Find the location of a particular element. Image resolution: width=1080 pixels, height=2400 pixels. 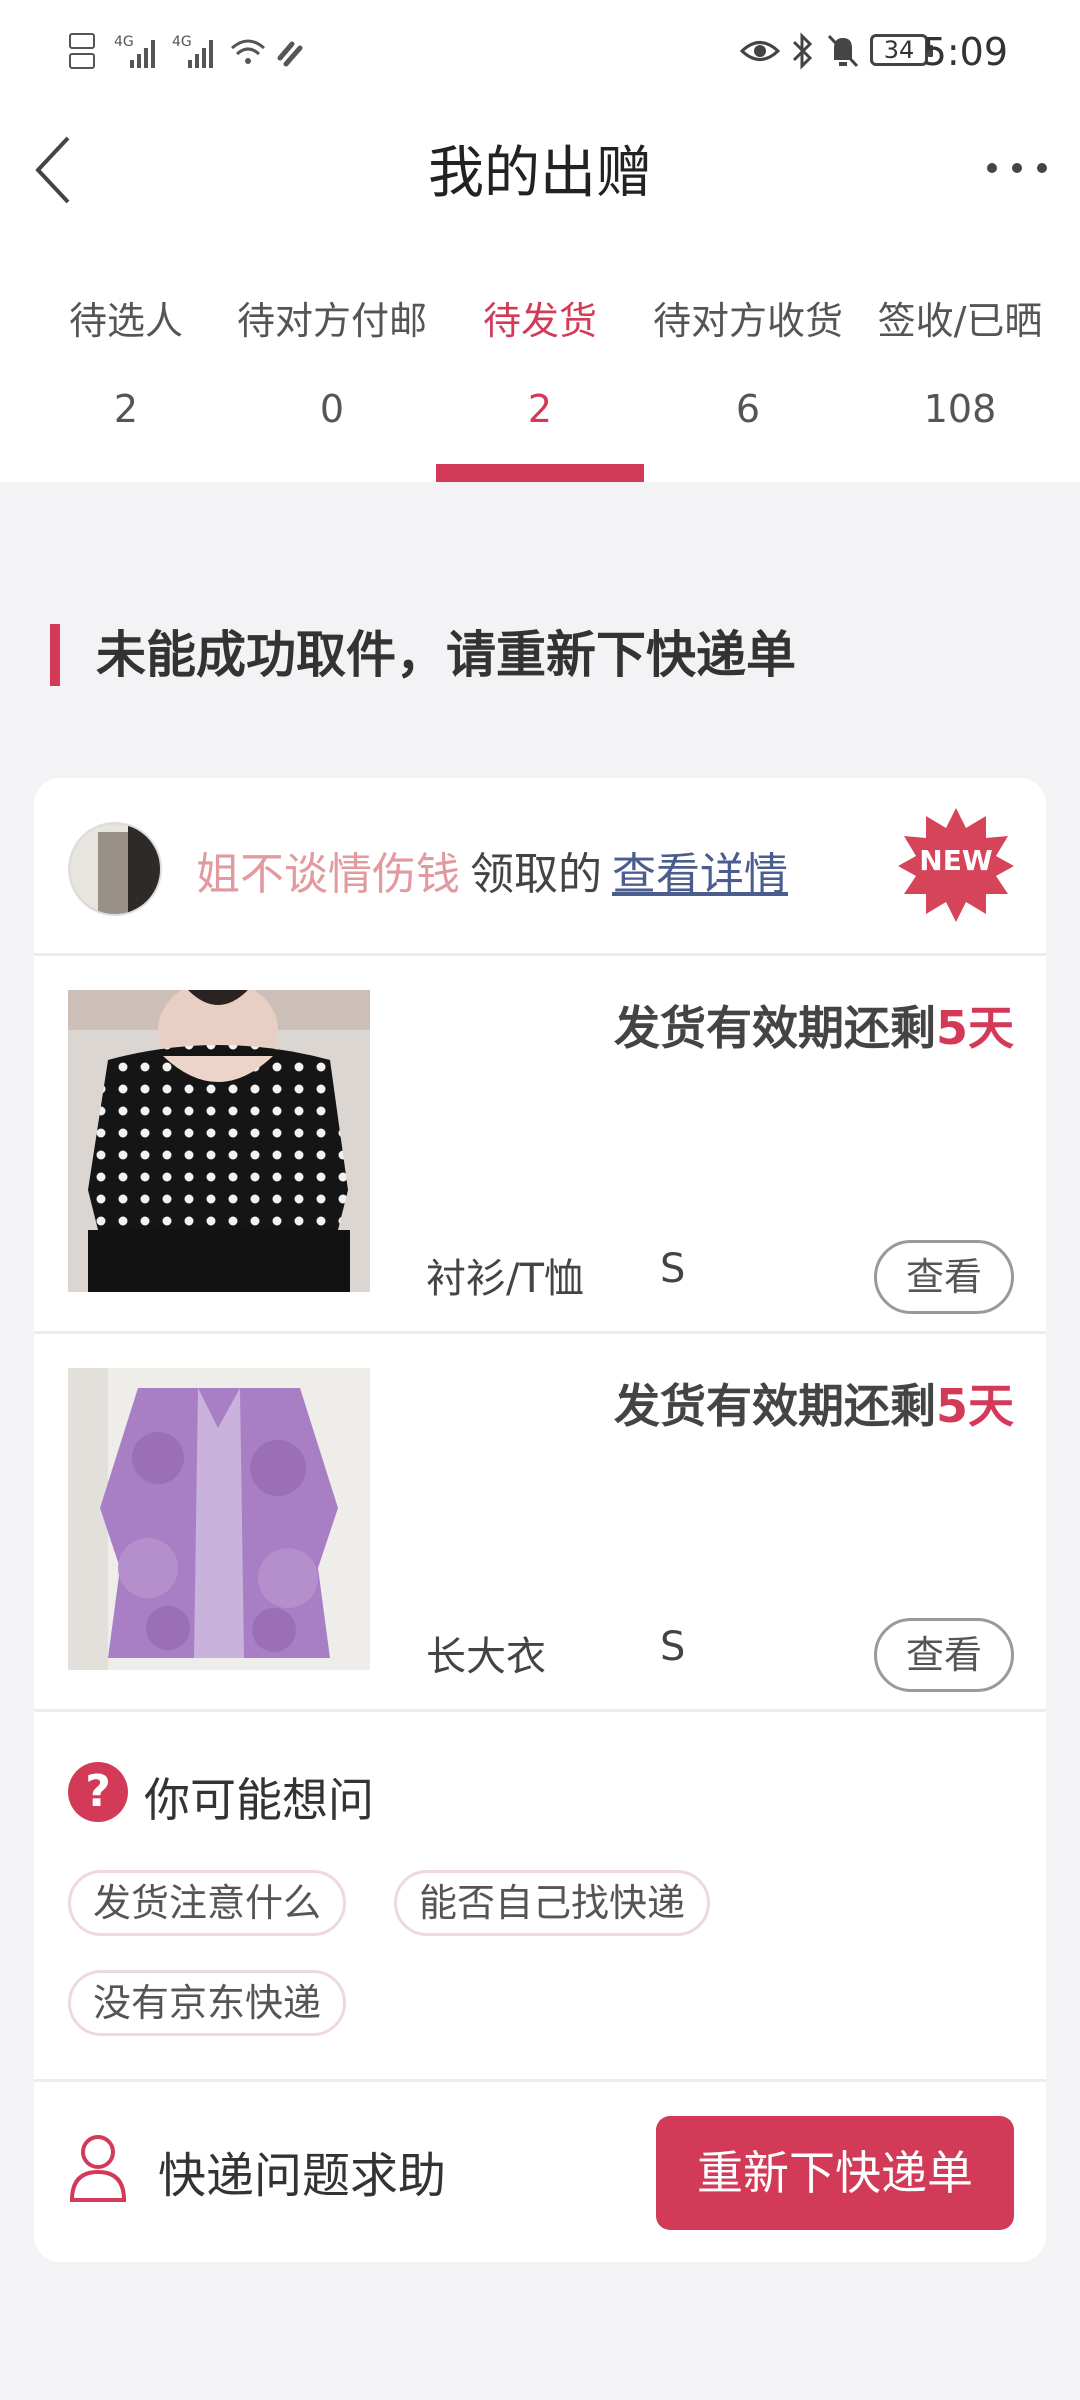

faq-chip: 能否自己找快递 is located at coordinates (552, 1903).